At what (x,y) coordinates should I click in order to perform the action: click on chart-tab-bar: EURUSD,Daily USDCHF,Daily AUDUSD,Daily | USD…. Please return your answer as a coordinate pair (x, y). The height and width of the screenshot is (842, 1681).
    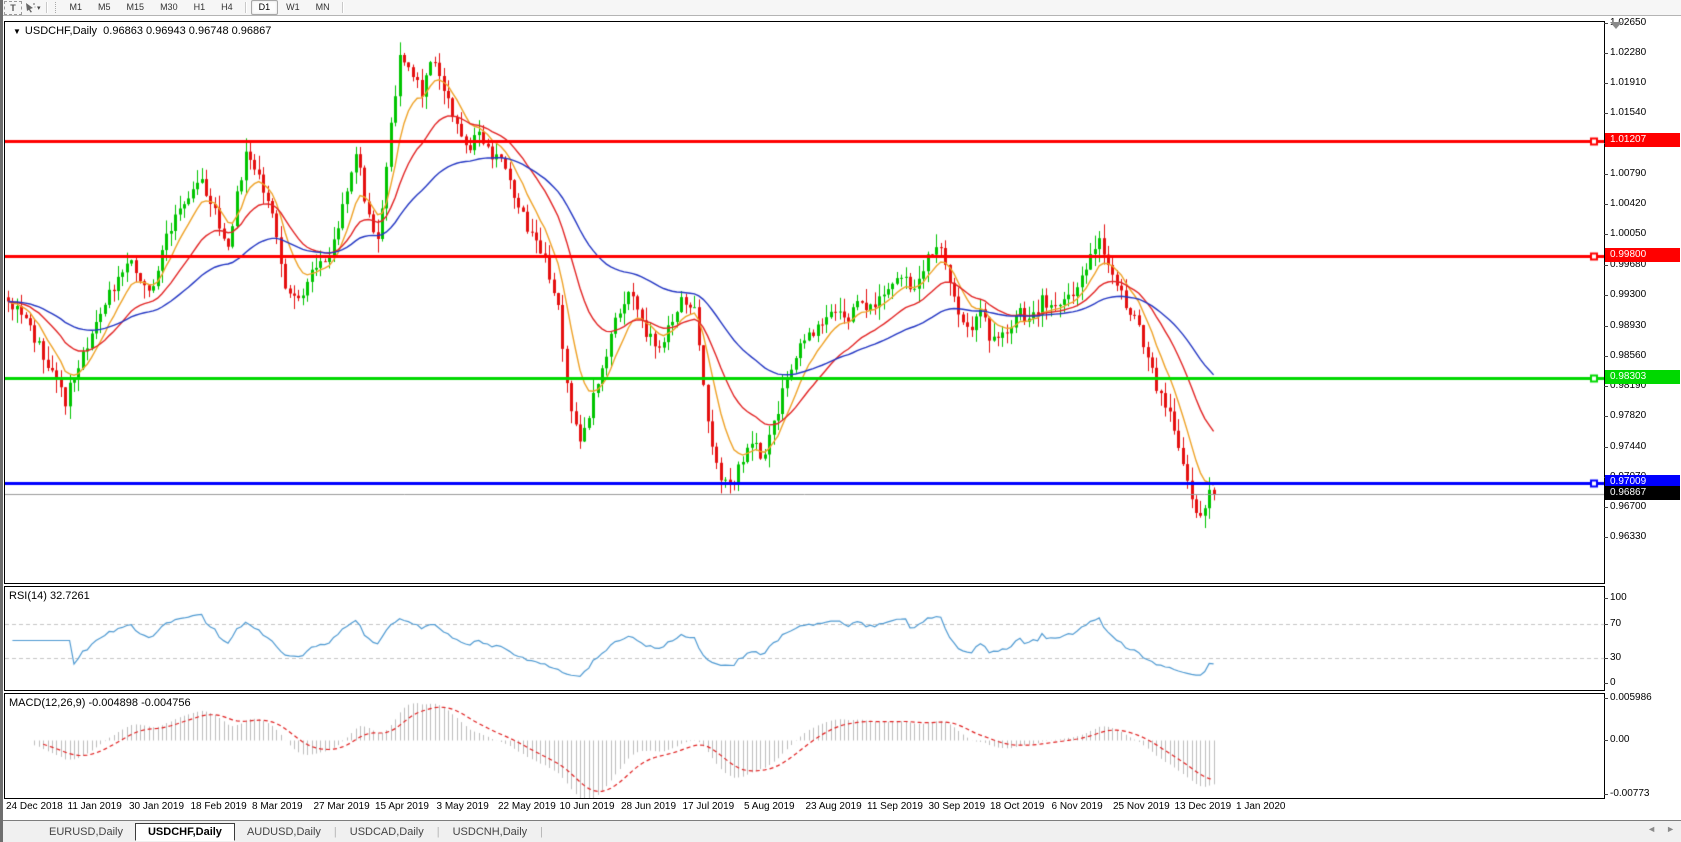
    Looking at the image, I should click on (842, 831).